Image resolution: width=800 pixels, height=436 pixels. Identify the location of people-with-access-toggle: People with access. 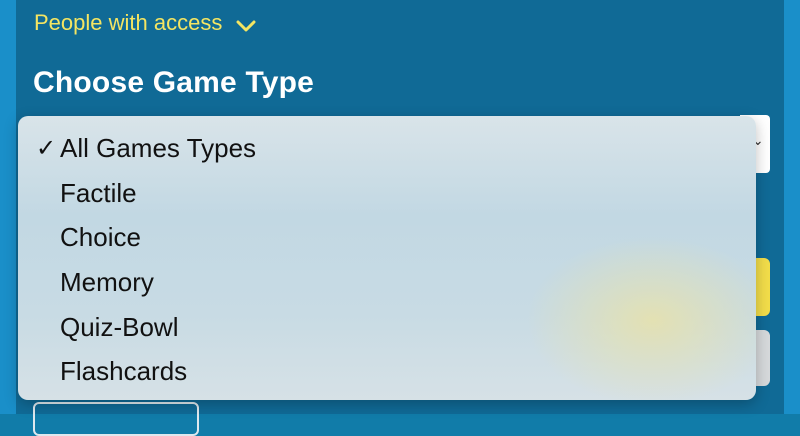
(145, 23).